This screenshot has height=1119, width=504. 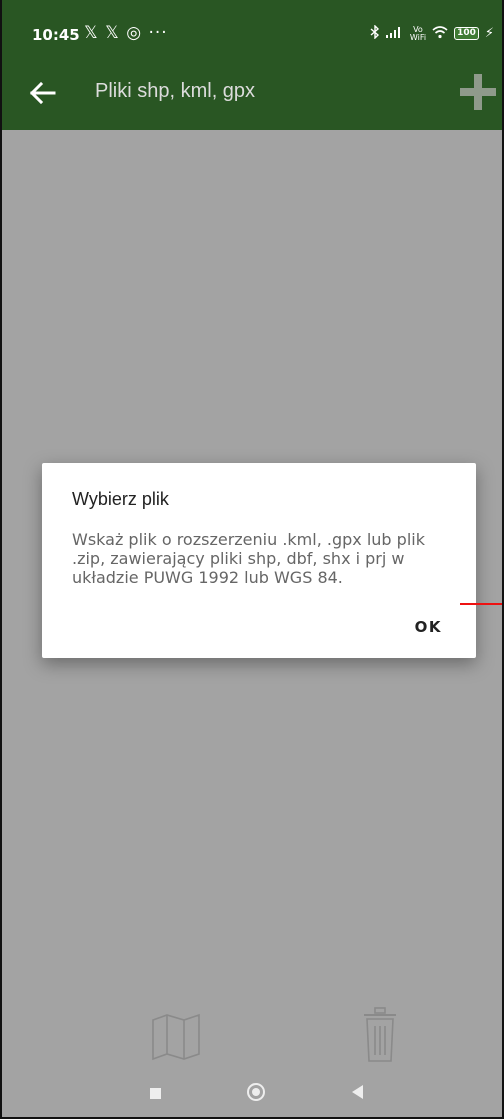 What do you see at coordinates (466, 33) in the screenshot?
I see `battery-icon: 100` at bounding box center [466, 33].